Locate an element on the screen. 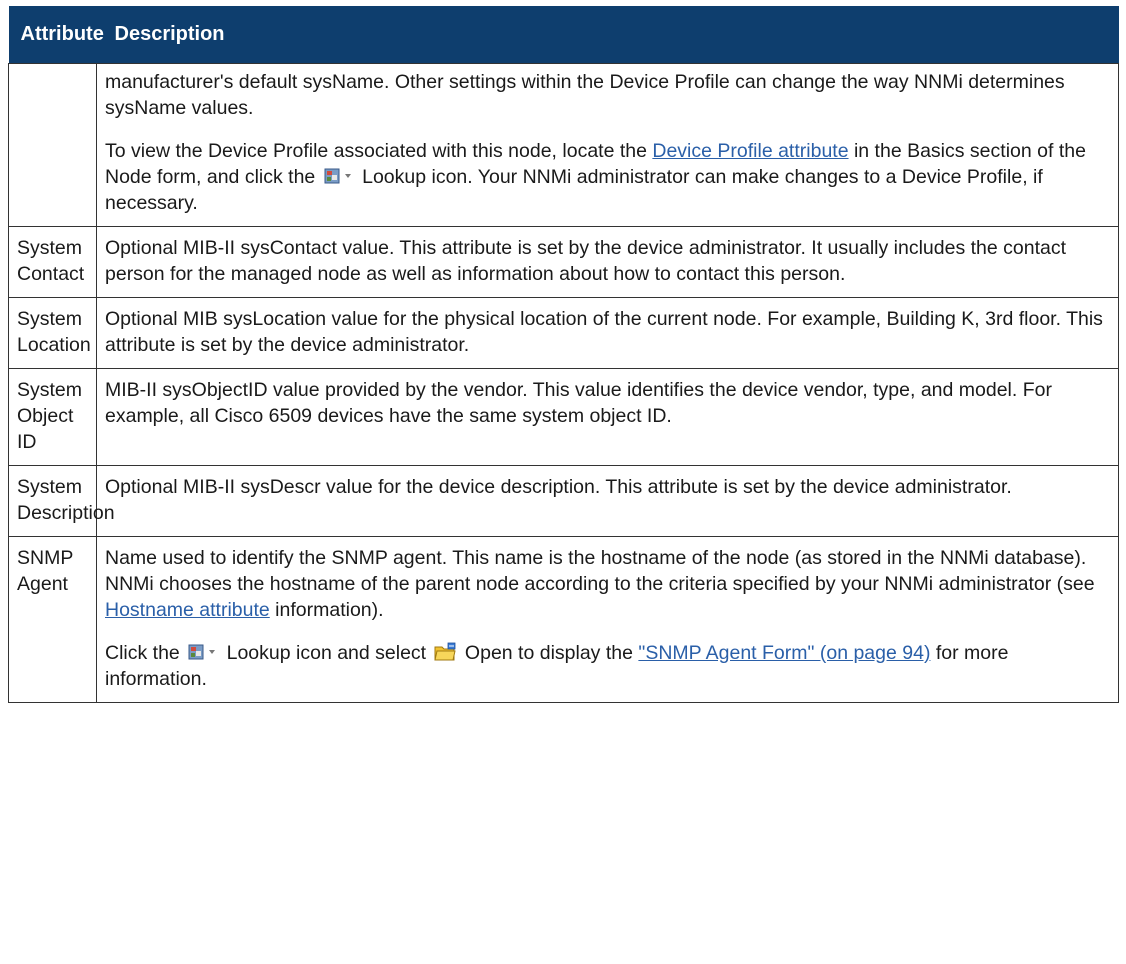  text-span: Open to display the is located at coordinates (549, 653).